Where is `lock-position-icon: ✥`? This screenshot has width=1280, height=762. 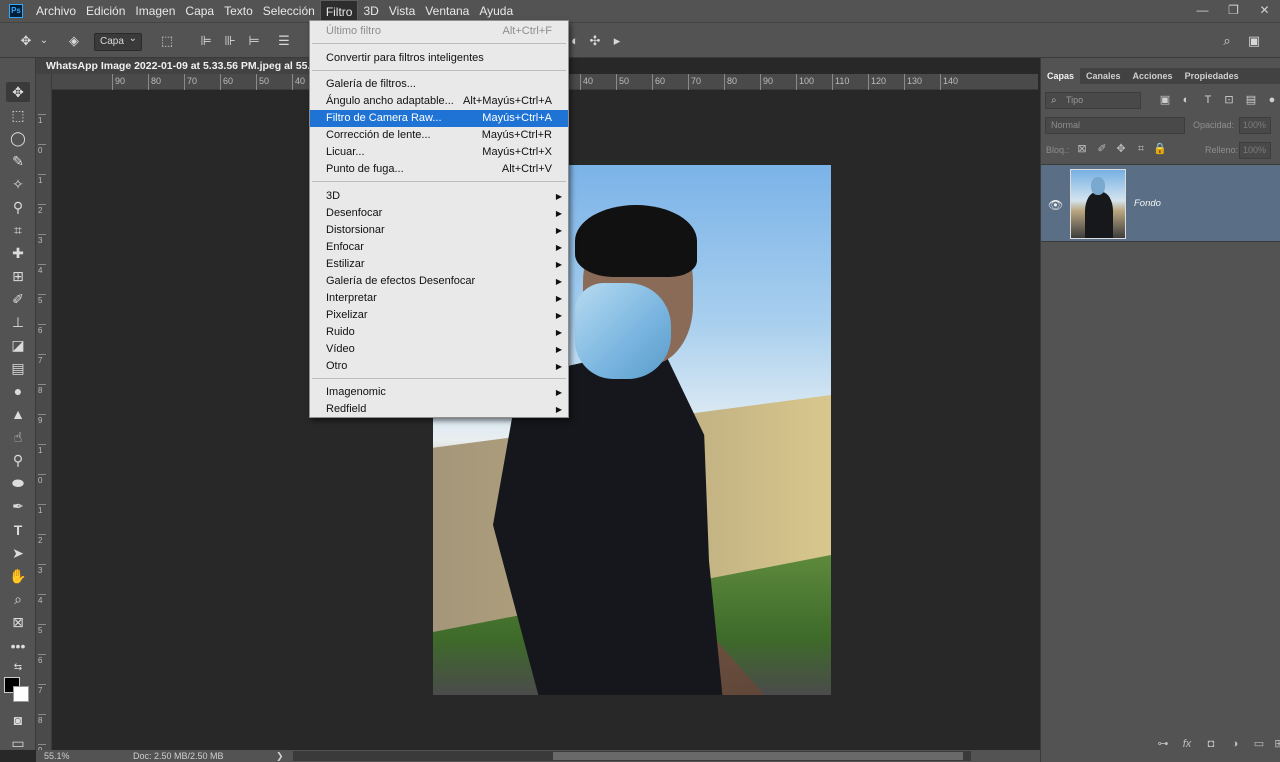 lock-position-icon: ✥ is located at coordinates (1121, 149).